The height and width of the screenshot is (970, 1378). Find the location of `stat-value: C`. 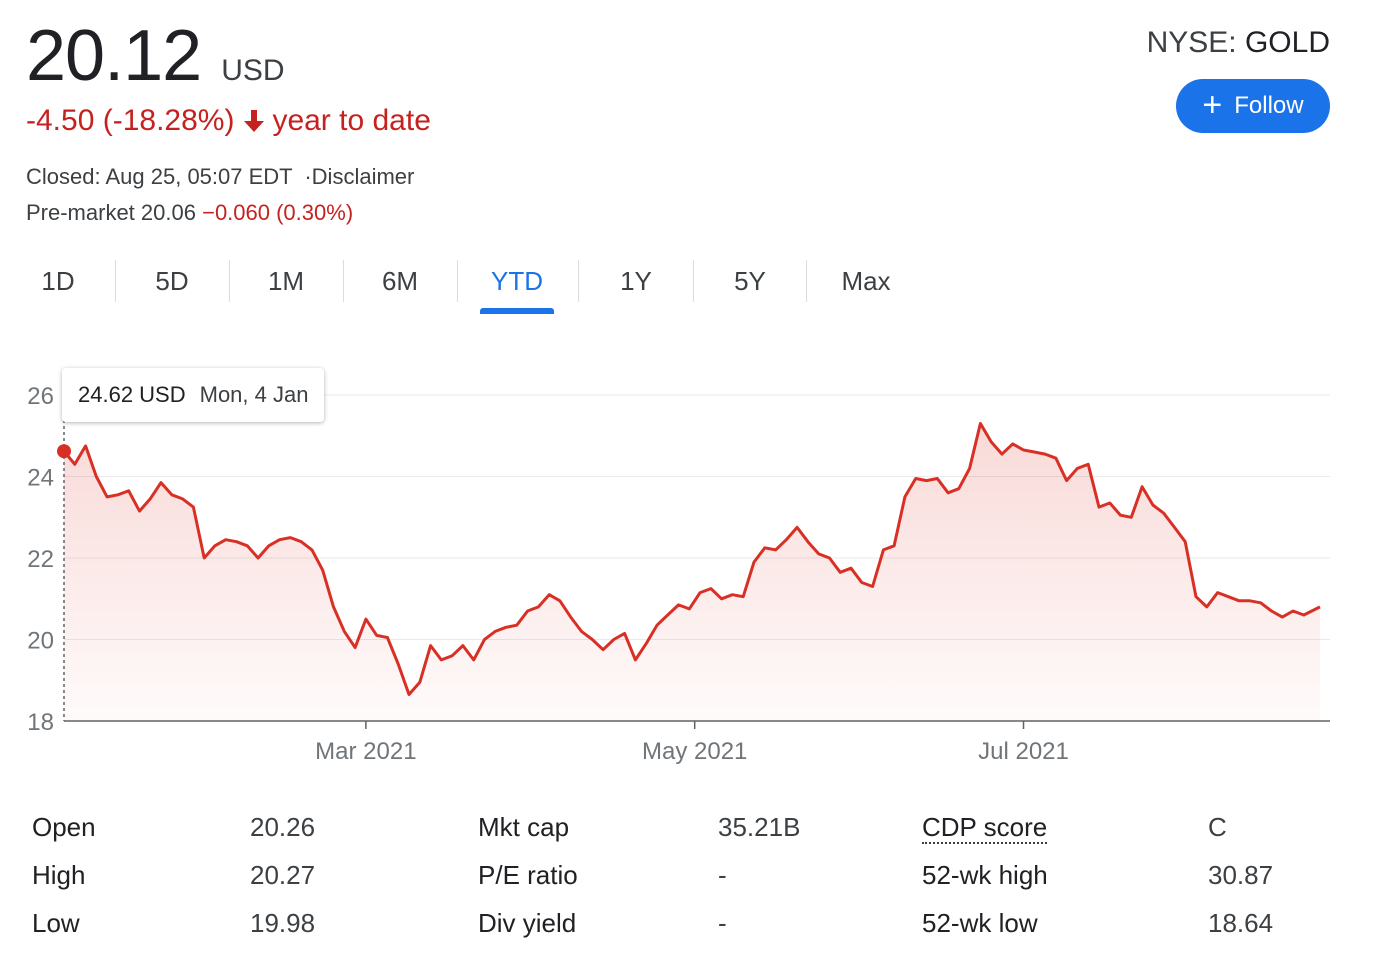

stat-value: C is located at coordinates (1217, 827).